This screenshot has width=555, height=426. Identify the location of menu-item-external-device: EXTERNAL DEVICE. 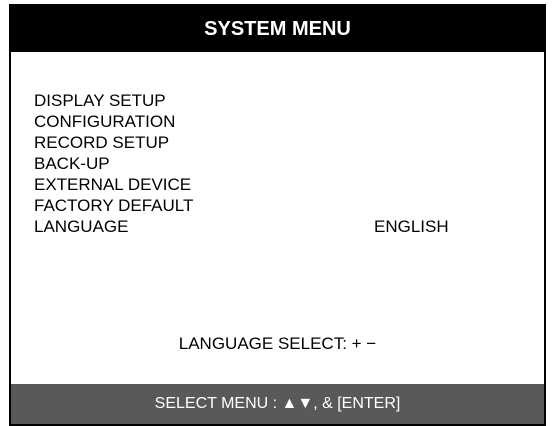
(279, 184).